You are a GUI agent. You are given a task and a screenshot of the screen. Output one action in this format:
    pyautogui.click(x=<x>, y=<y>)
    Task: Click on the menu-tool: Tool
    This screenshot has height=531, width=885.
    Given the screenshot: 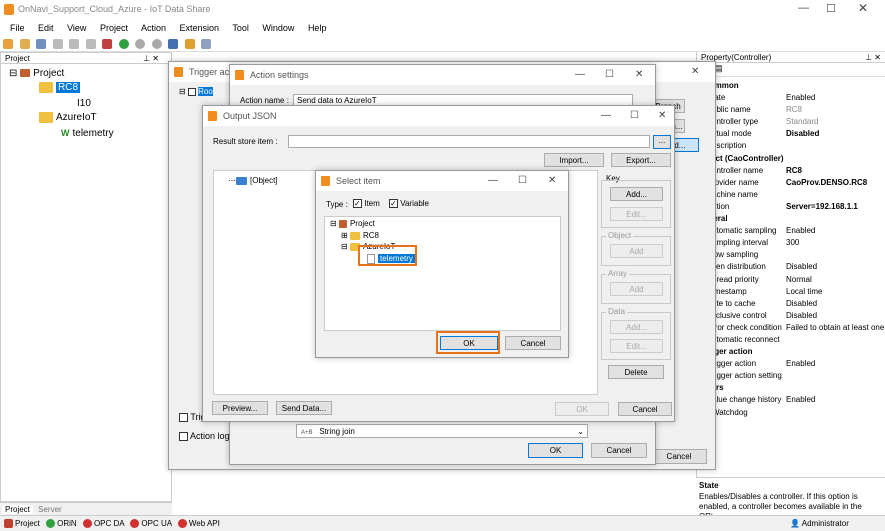 What is the action you would take?
    pyautogui.click(x=240, y=28)
    